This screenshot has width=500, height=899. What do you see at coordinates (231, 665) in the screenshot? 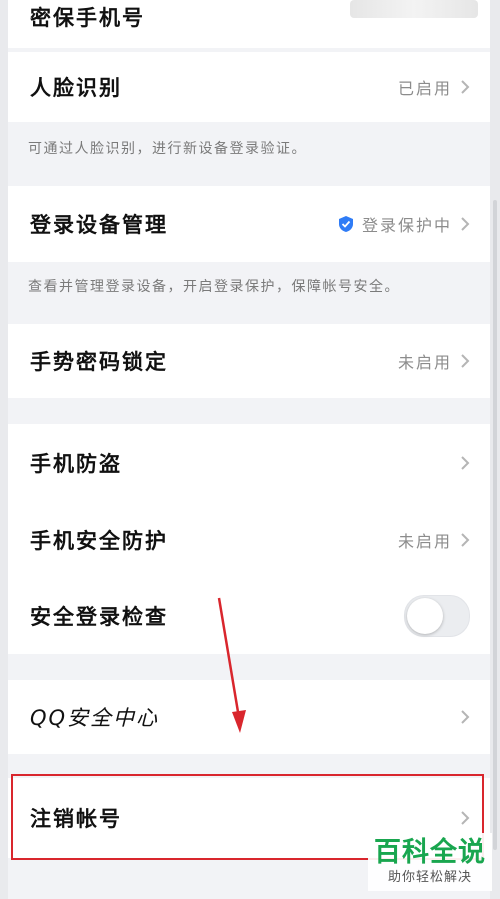
I see `annotation-arrow` at bounding box center [231, 665].